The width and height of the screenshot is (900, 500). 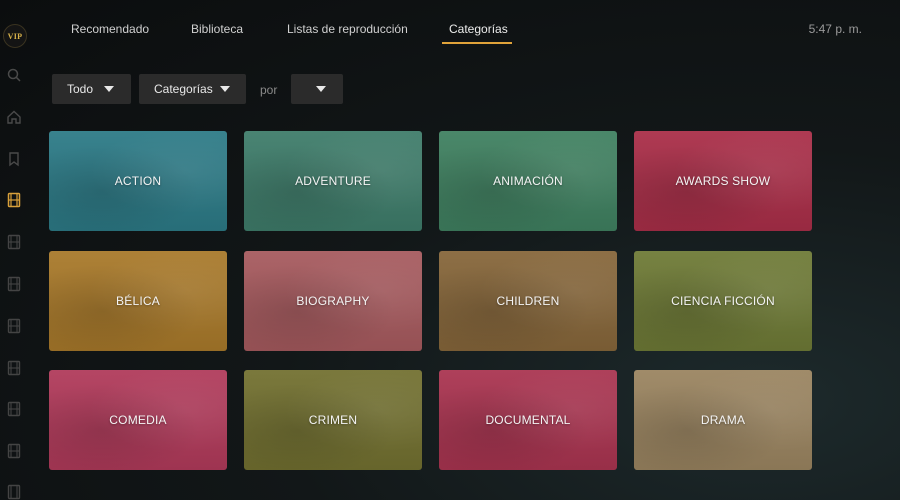 I want to click on category-tile-comedia: COMEDIA, so click(x=138, y=420).